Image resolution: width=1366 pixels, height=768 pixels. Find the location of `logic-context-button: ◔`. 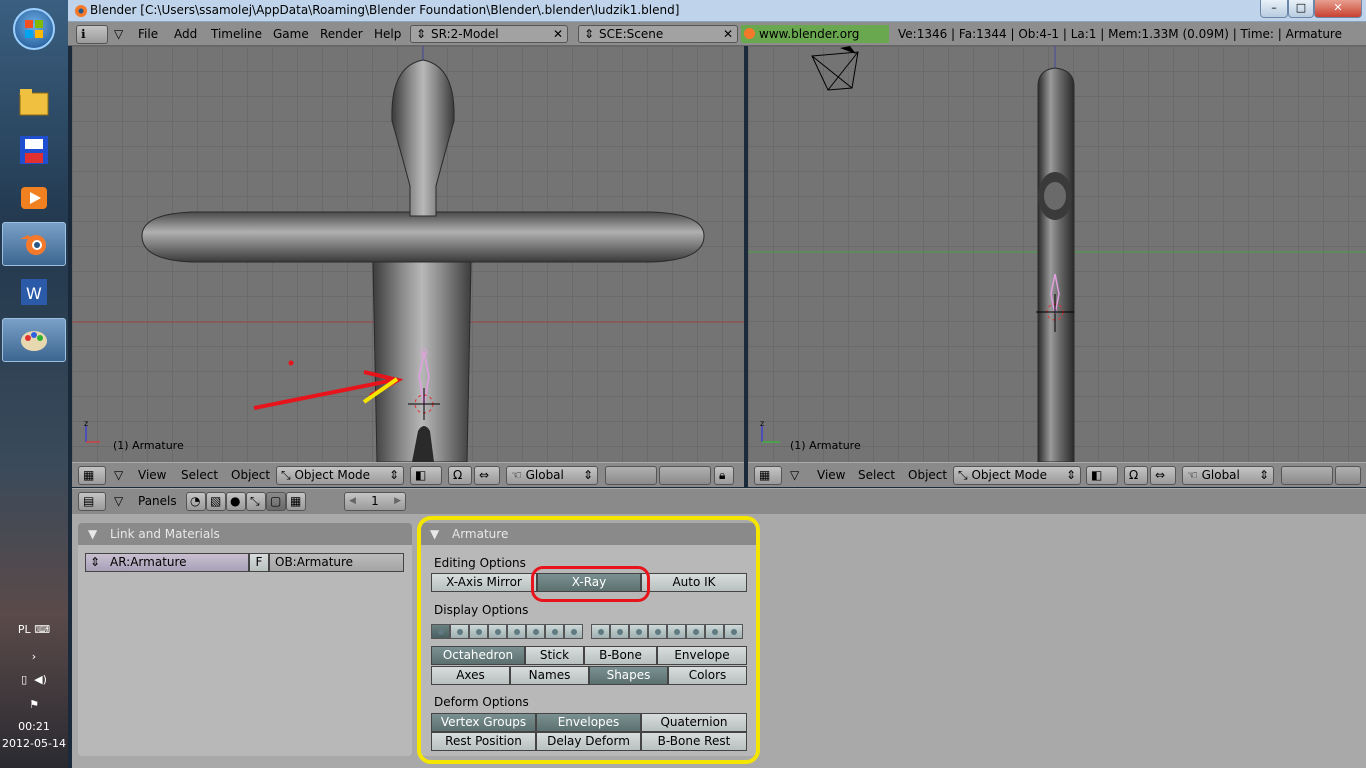

logic-context-button: ◔ is located at coordinates (196, 501).